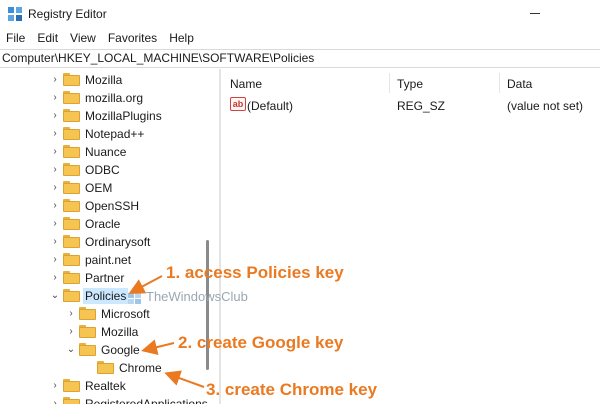 The width and height of the screenshot is (600, 404). I want to click on tree-item-label: Nuance, so click(106, 152).